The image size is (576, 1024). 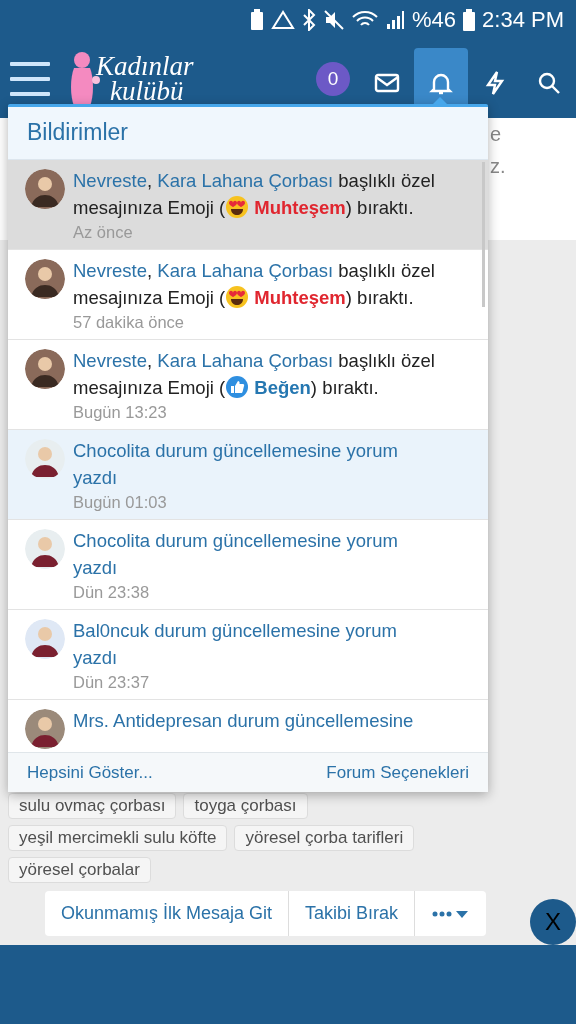 What do you see at coordinates (245, 806) in the screenshot?
I see `tag: toyga çorbası` at bounding box center [245, 806].